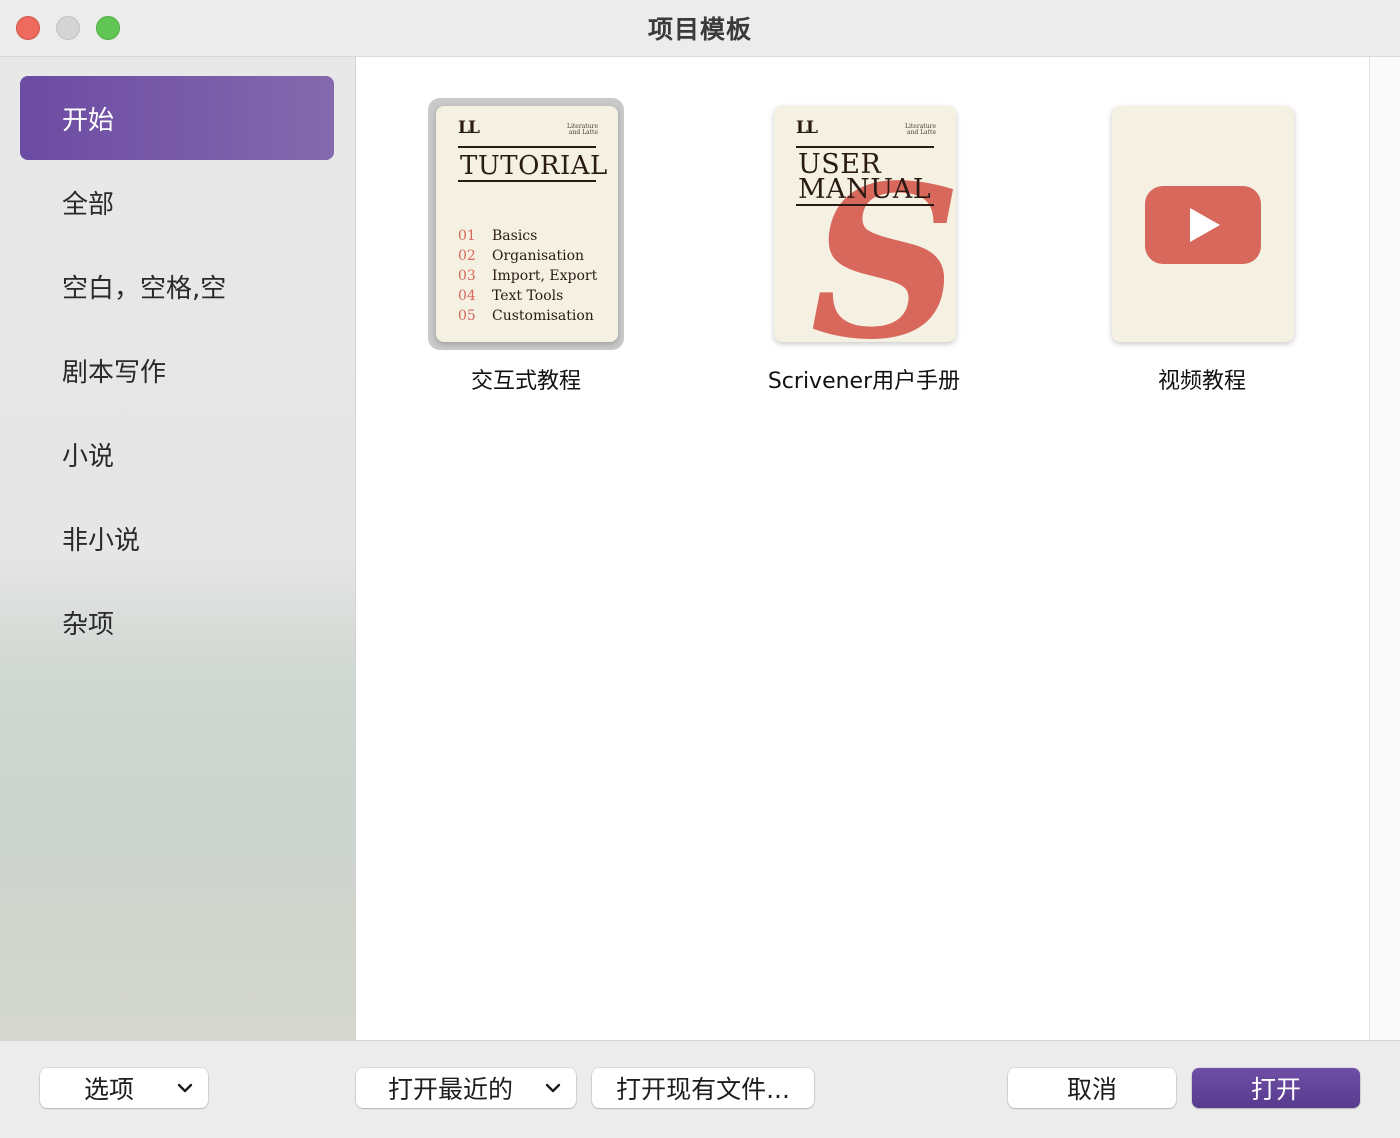 Image resolution: width=1400 pixels, height=1138 pixels. I want to click on sidebar-item-fiction: 小说, so click(177, 454).